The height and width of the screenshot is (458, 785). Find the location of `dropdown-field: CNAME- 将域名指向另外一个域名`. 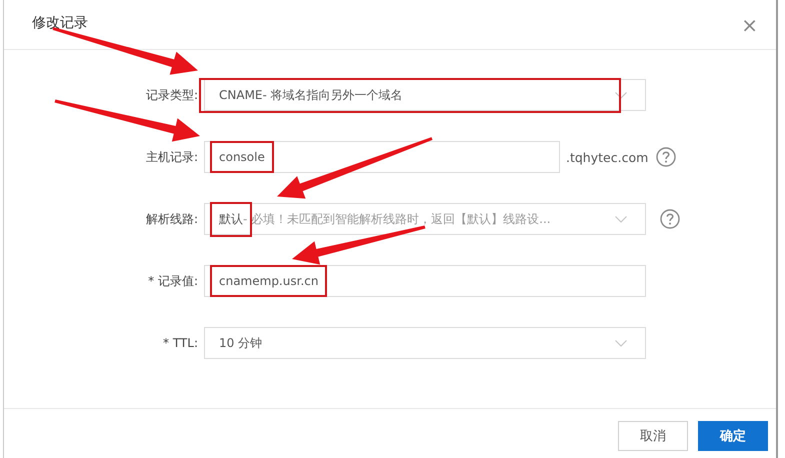

dropdown-field: CNAME- 将域名指向另外一个域名 is located at coordinates (425, 95).